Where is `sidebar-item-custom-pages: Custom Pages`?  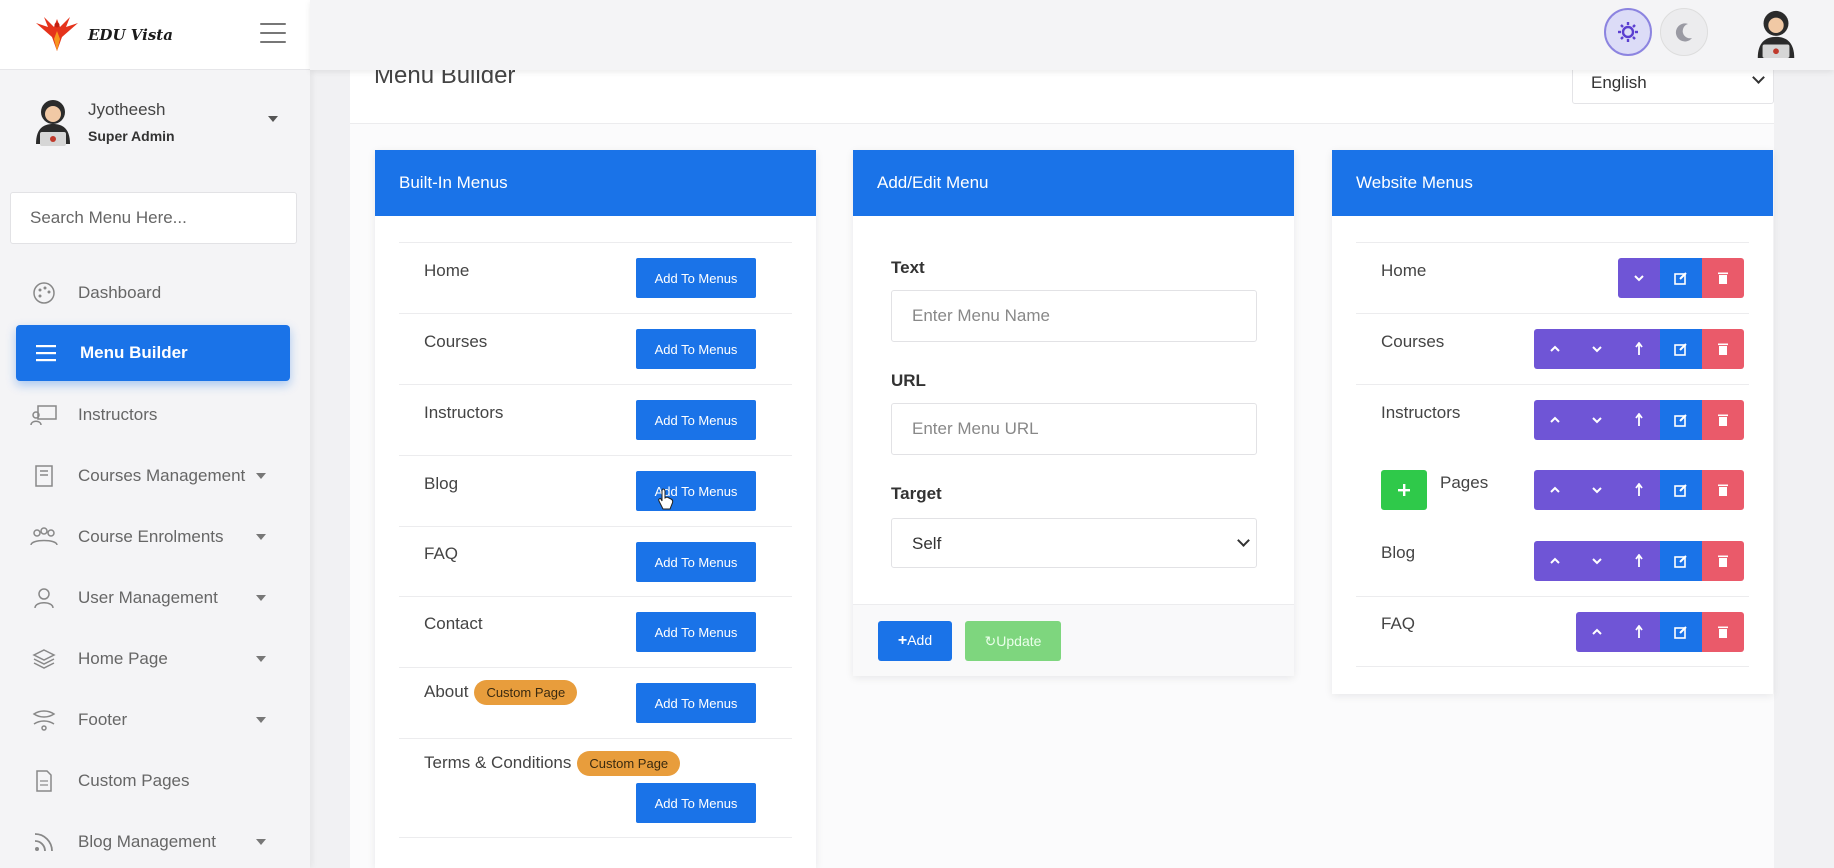
sidebar-item-custom-pages: Custom Pages is located at coordinates (155, 780).